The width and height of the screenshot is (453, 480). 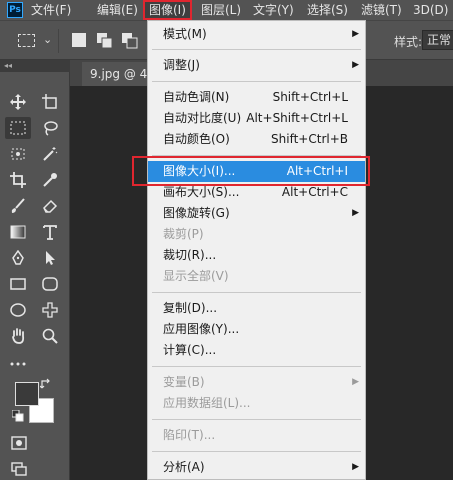 What do you see at coordinates (18, 258) in the screenshot?
I see `pen-tool-icon` at bounding box center [18, 258].